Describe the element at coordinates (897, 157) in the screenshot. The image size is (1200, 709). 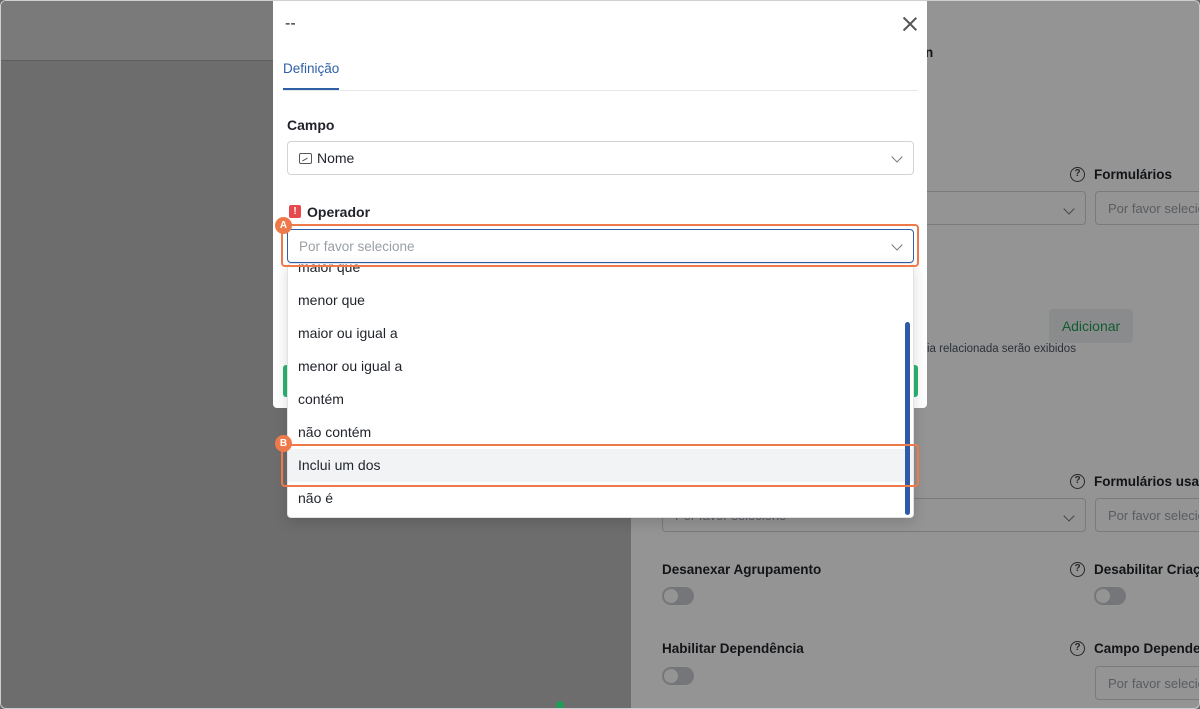
I see `chevron-down-icon` at that location.